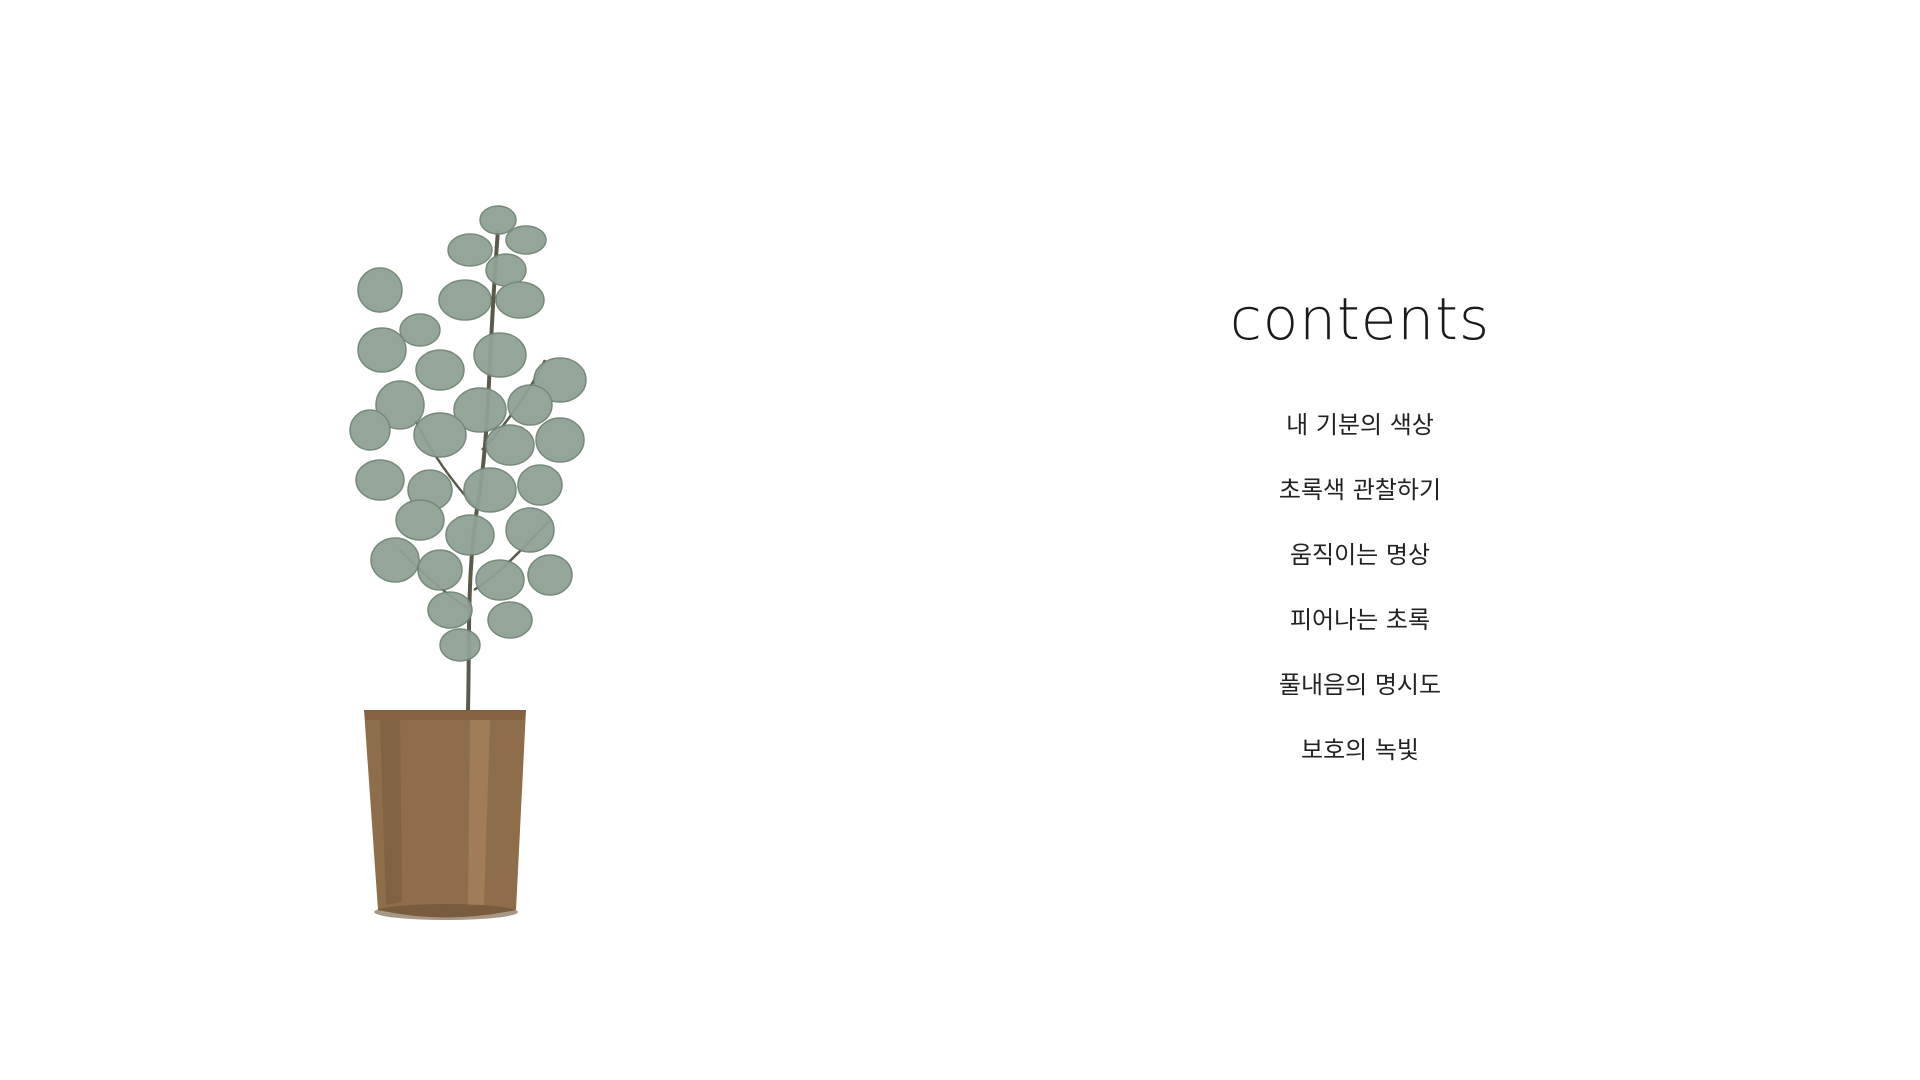 The image size is (1920, 1080). I want to click on contents-title: contents, so click(1360, 319).